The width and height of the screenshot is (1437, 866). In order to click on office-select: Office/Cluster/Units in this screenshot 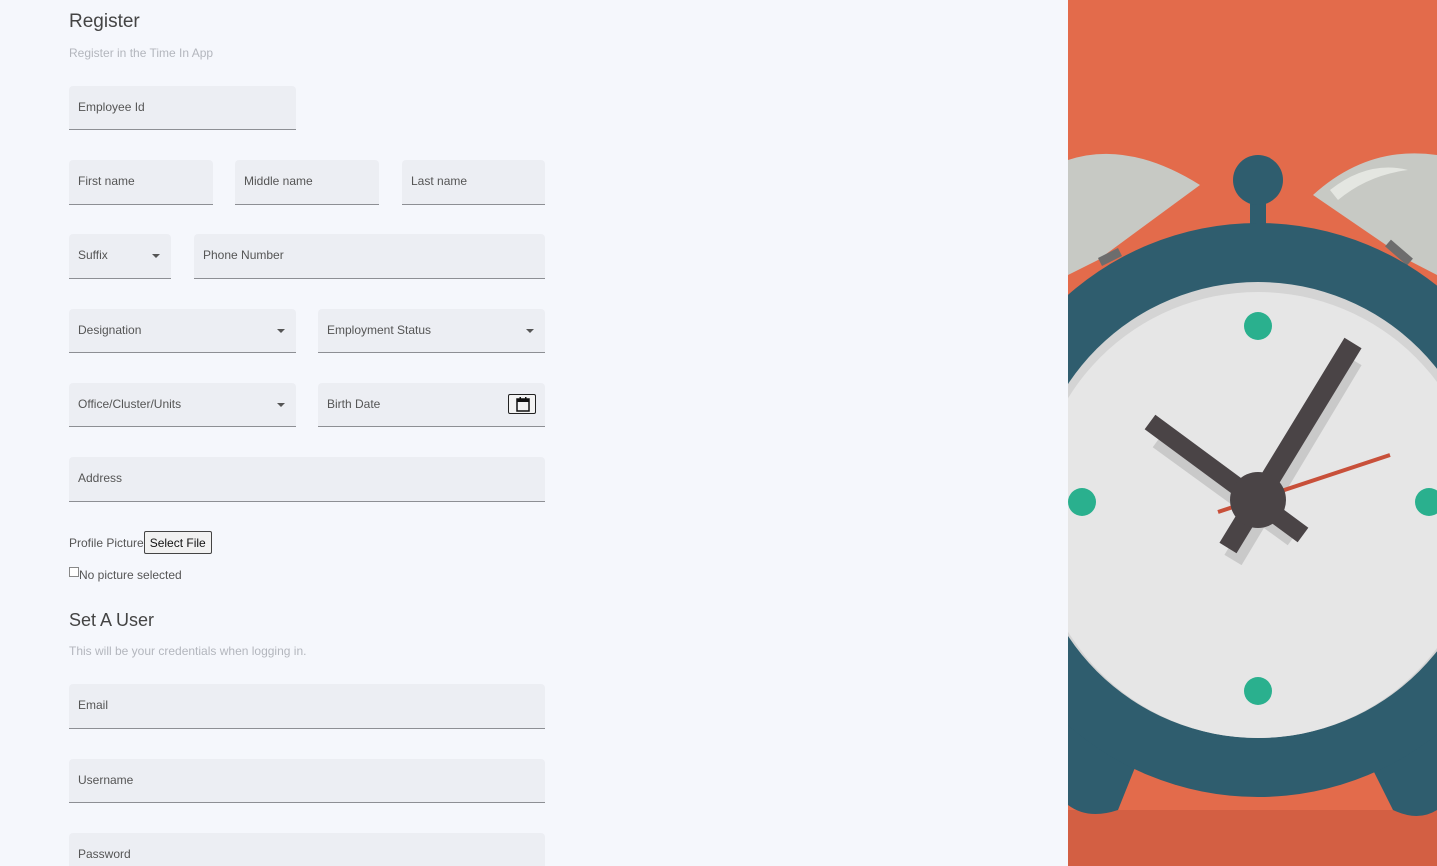, I will do `click(182, 405)`.